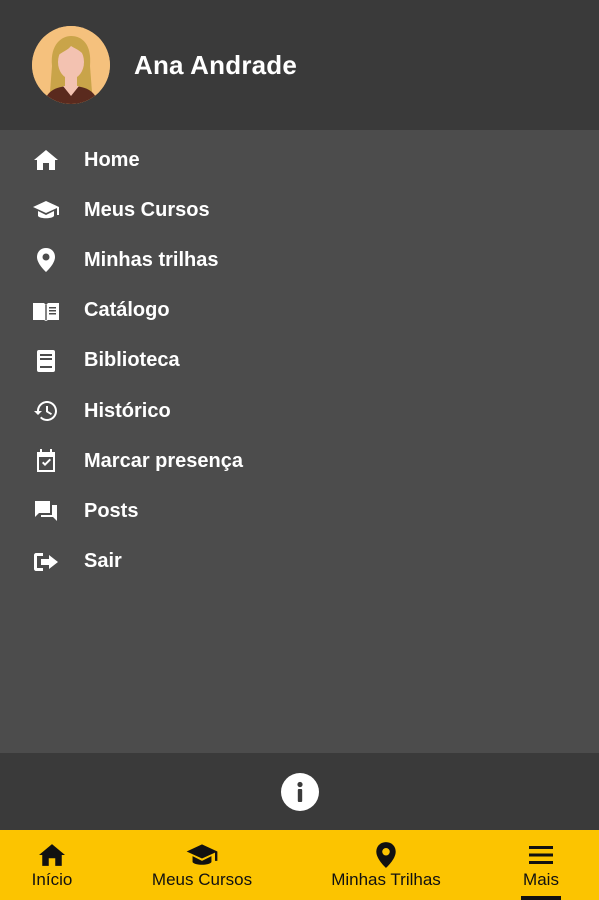 The height and width of the screenshot is (900, 599). Describe the element at coordinates (127, 410) in the screenshot. I see `menu-item-label: Histórico` at that location.